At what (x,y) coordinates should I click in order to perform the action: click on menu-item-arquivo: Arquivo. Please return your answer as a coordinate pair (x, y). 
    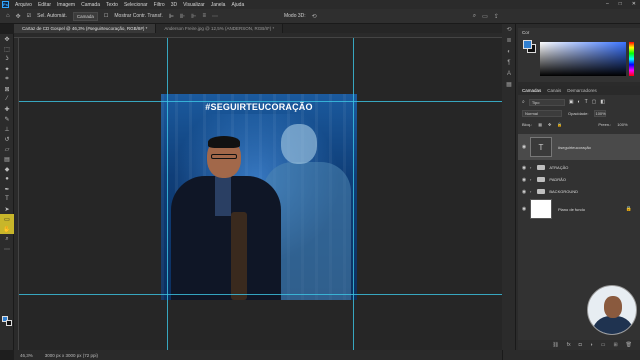
    Looking at the image, I should click on (23, 5).